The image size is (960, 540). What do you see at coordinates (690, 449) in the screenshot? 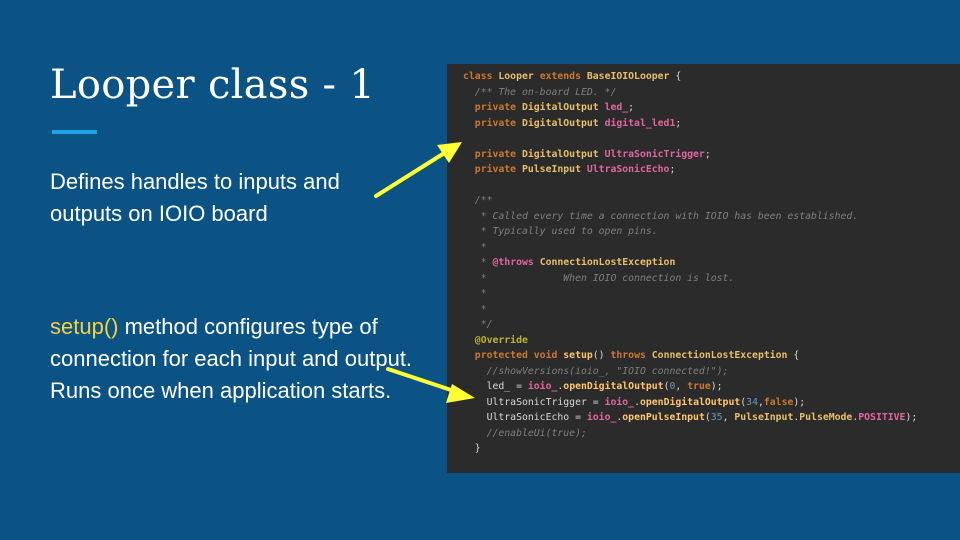
I see `code-line: }` at bounding box center [690, 449].